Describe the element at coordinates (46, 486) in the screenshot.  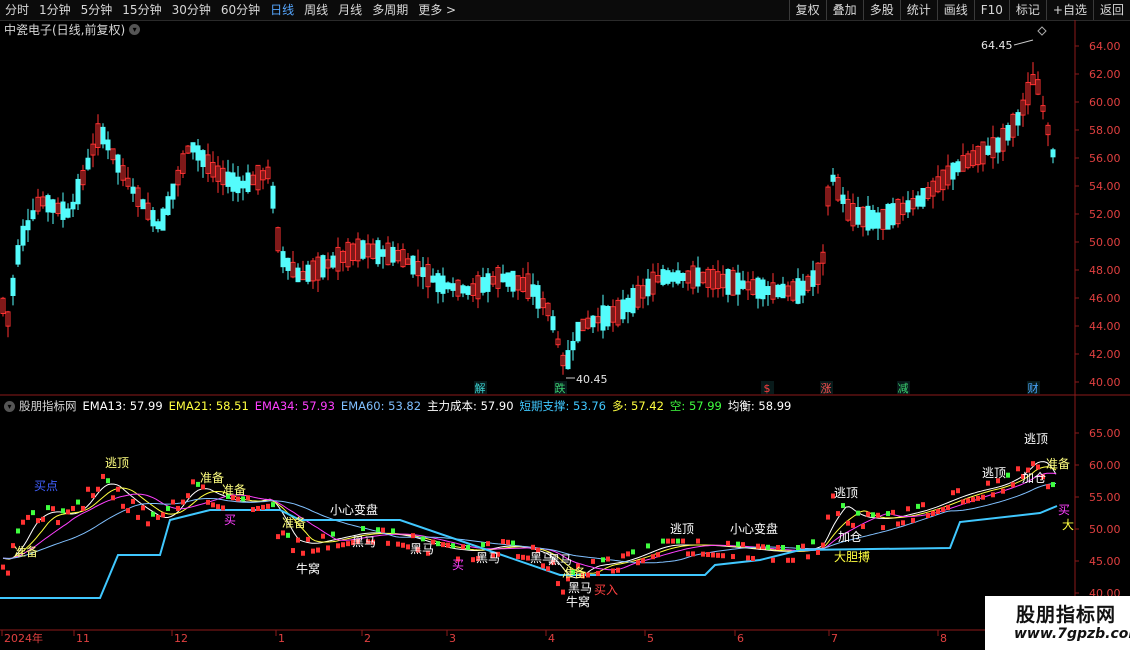
I see `indicator-annotation: 买点` at that location.